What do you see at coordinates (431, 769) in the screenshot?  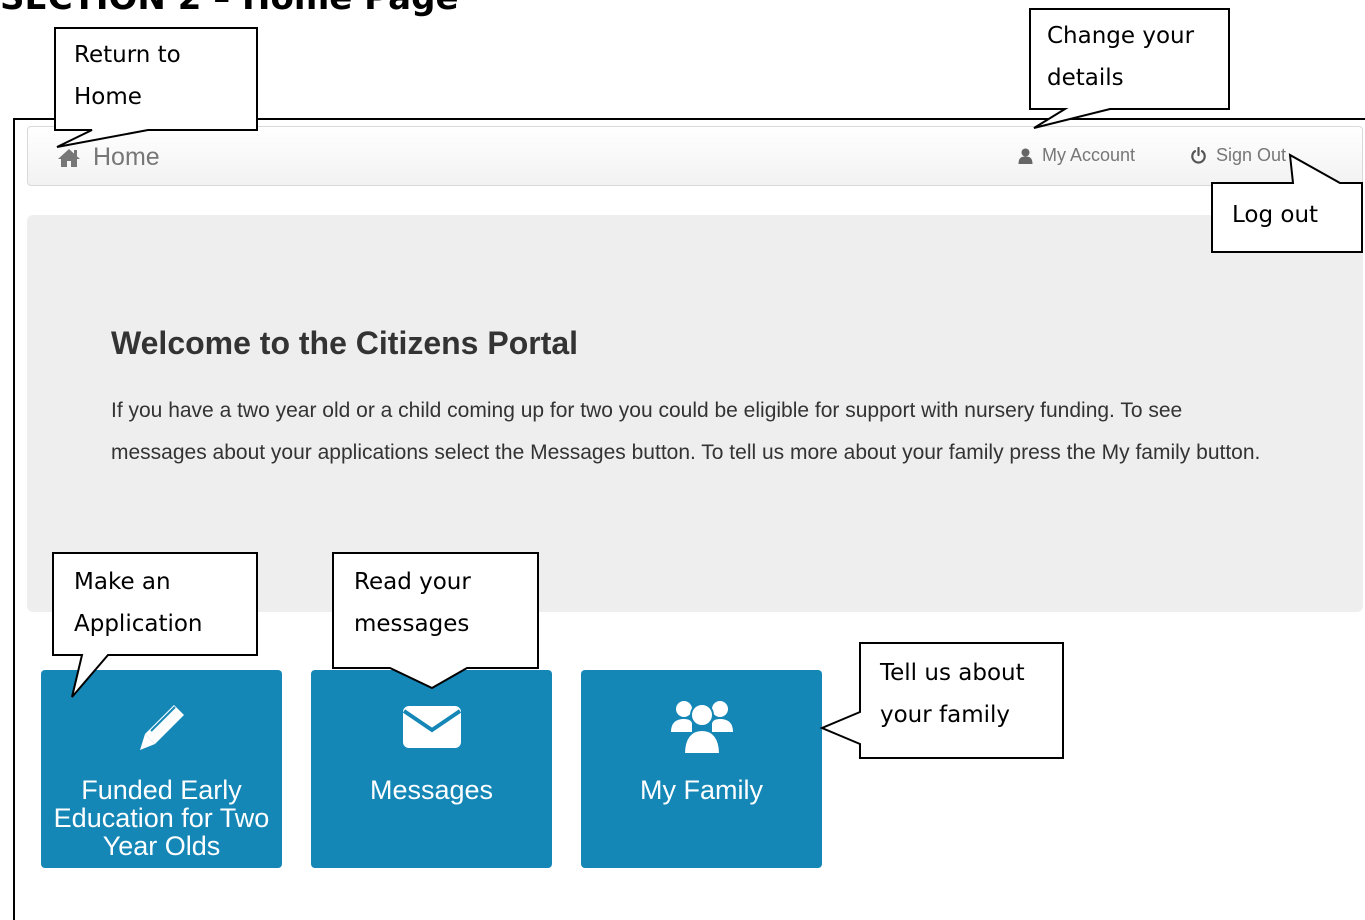 I see `messages-tile: Messages` at bounding box center [431, 769].